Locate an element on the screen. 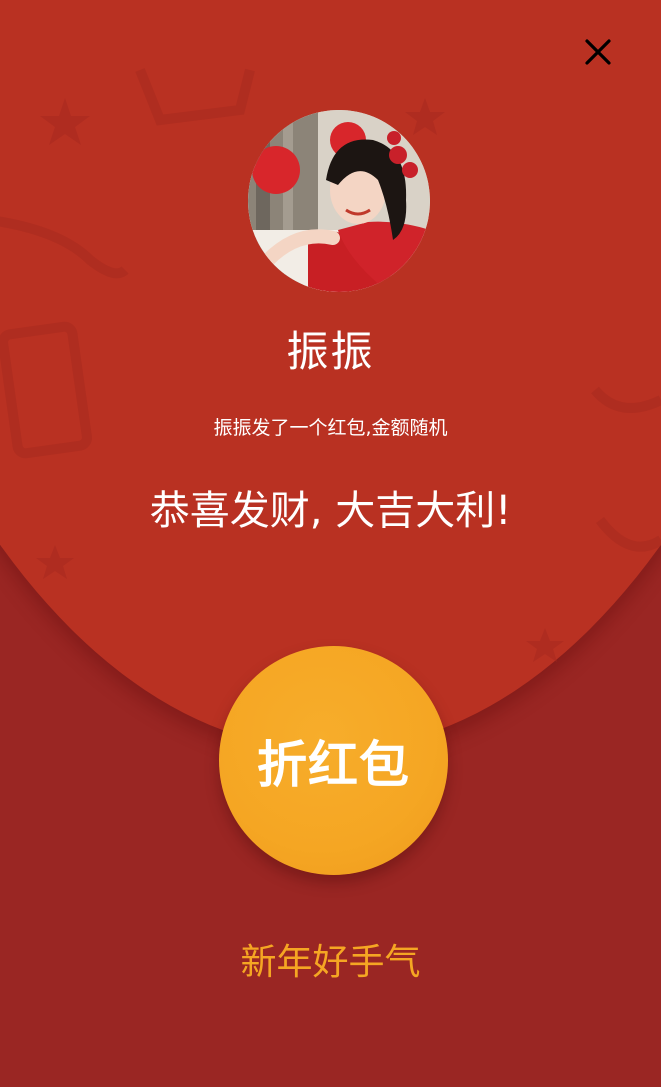  sender-avatar is located at coordinates (339, 201).